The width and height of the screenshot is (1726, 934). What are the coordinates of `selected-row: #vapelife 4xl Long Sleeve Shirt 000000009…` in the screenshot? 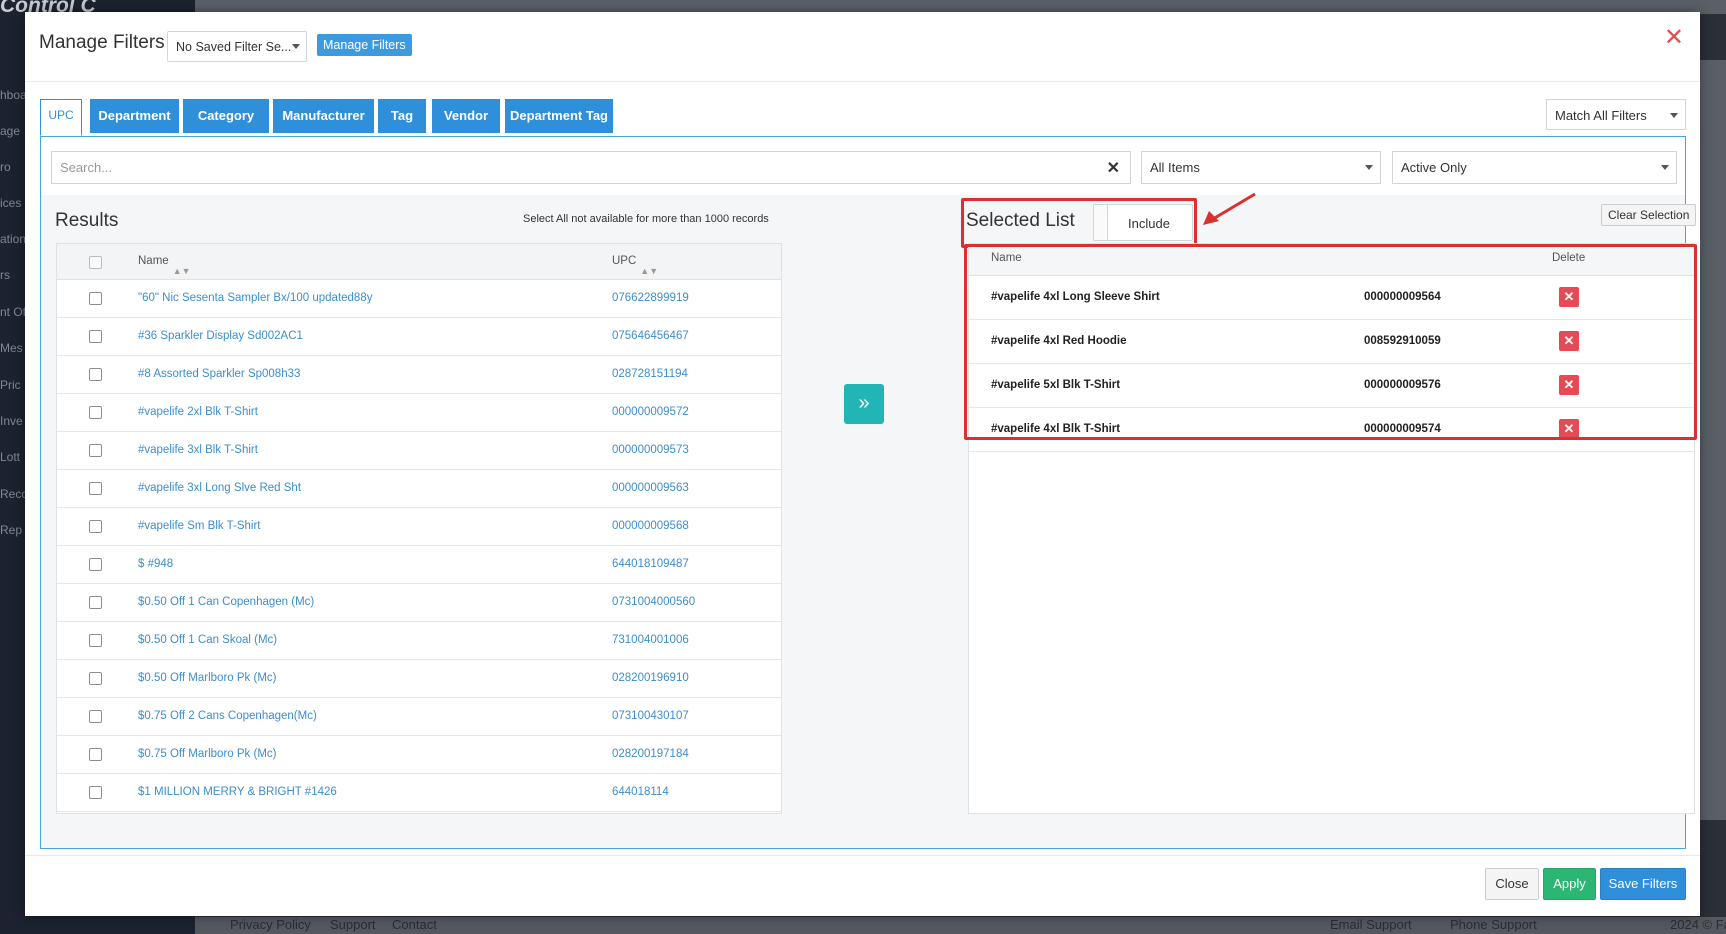 It's located at (1331, 298).